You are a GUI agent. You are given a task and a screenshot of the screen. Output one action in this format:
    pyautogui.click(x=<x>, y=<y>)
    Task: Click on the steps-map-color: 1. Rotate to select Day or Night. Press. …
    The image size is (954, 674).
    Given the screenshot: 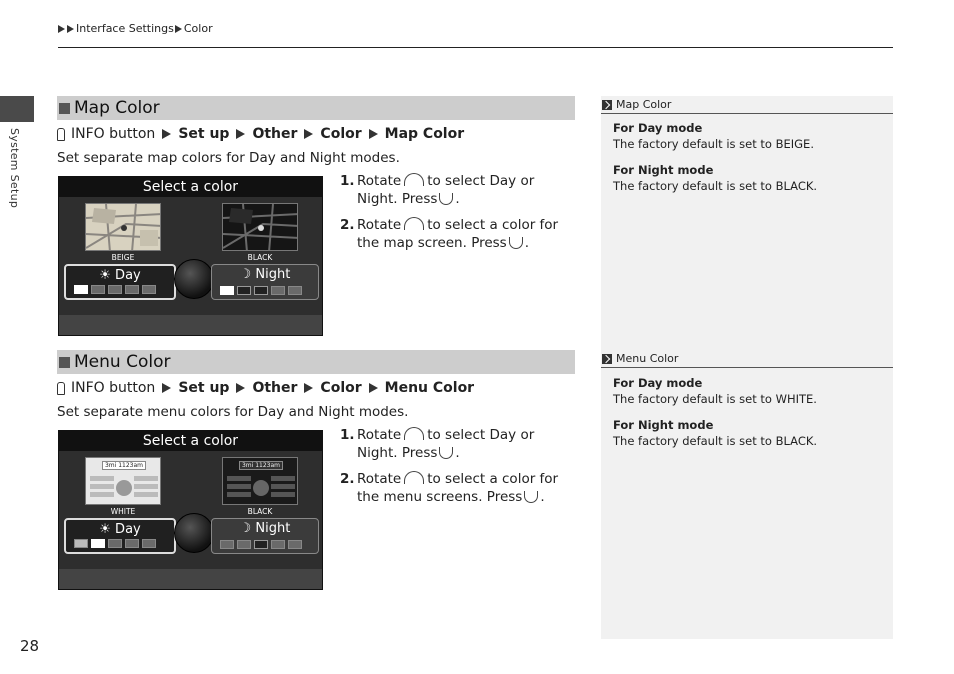 What is the action you would take?
    pyautogui.click(x=458, y=216)
    